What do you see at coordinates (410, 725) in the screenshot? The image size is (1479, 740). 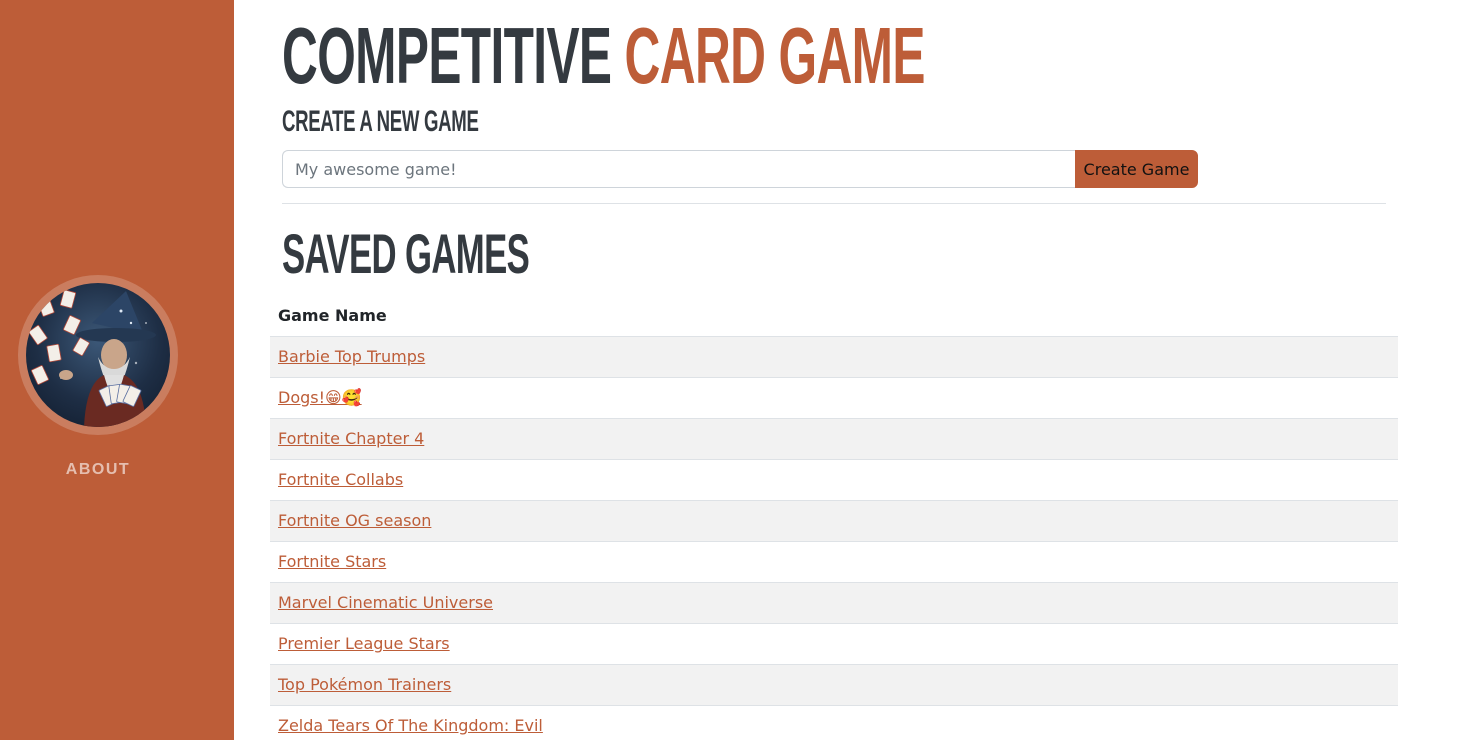 I see `game-link: Zelda Tears Of The Kingdom: Evil` at bounding box center [410, 725].